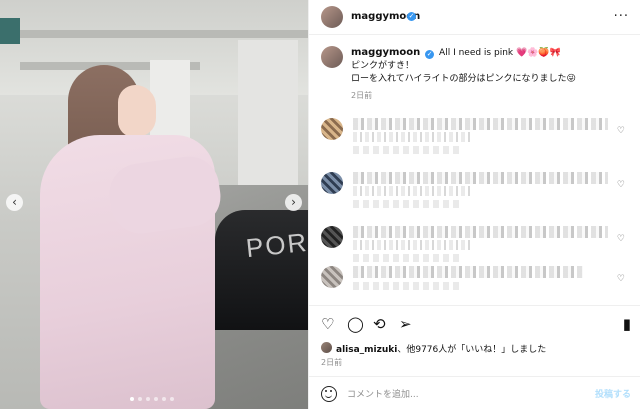  Describe the element at coordinates (152, 399) in the screenshot. I see `carousel-dots` at that location.